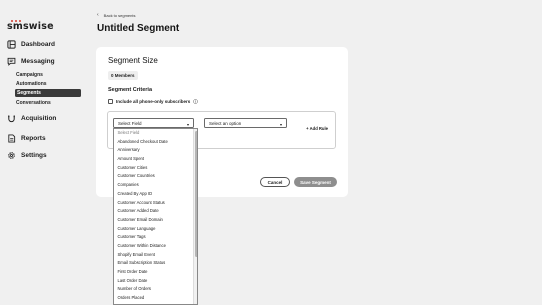 This screenshot has height=305, width=542. I want to click on nav-settings-label: Settings, so click(34, 155).